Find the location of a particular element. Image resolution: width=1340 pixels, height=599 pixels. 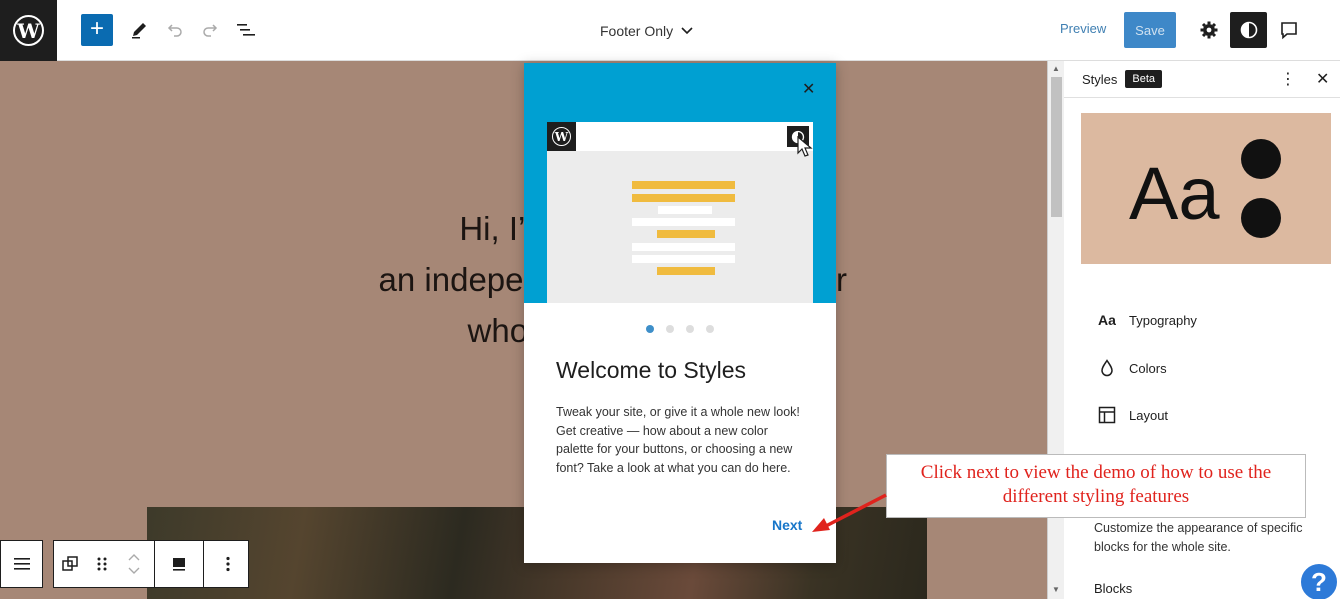

help-button: ? is located at coordinates (1319, 580).